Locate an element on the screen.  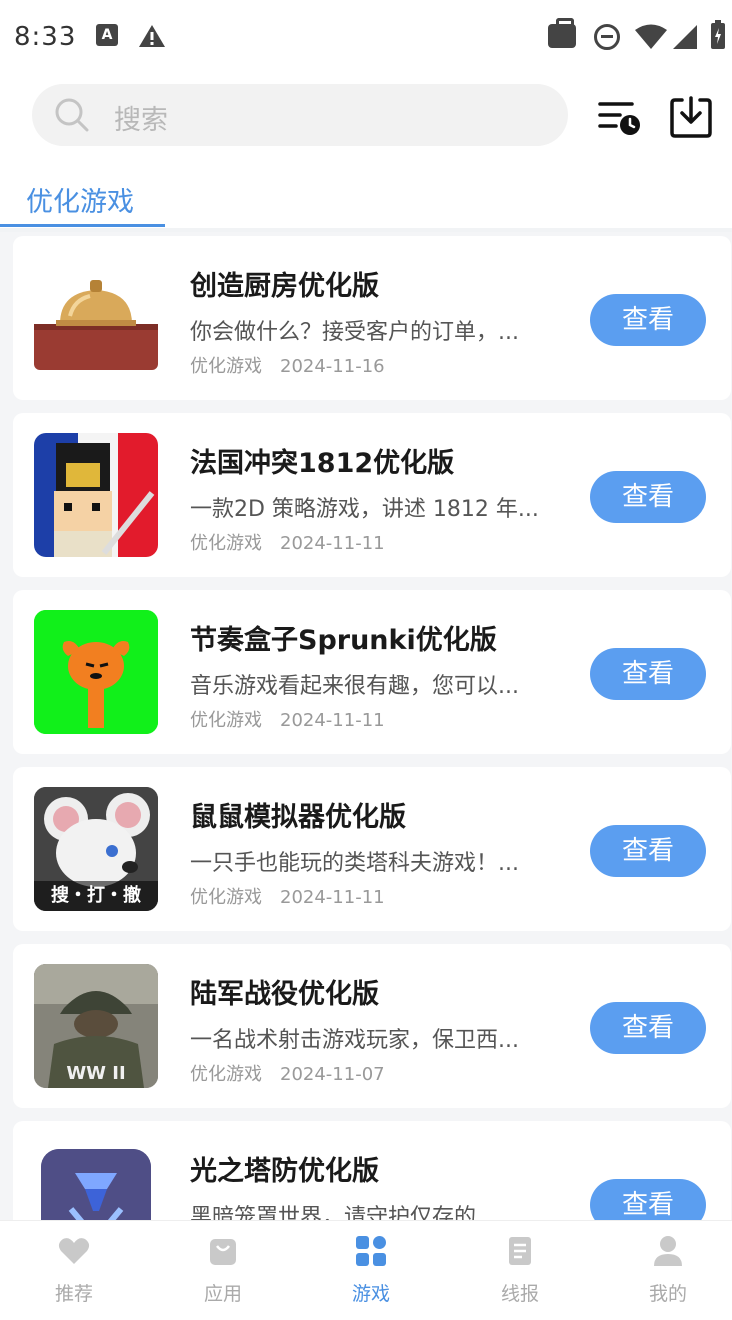
battery-icon is located at coordinates (718, 34).